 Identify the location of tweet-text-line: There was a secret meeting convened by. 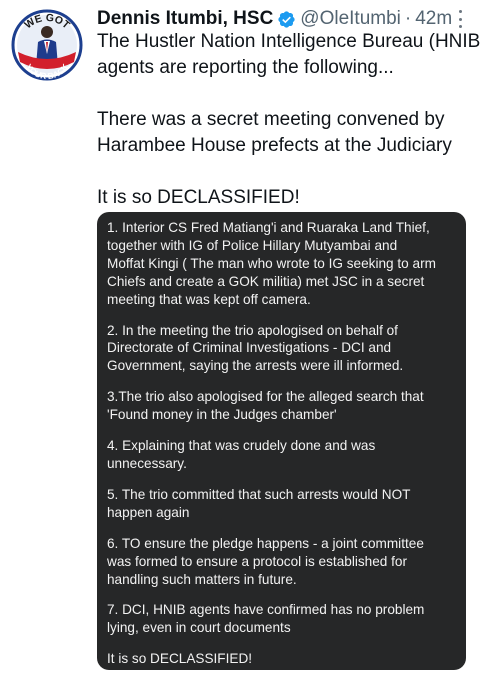
(271, 119).